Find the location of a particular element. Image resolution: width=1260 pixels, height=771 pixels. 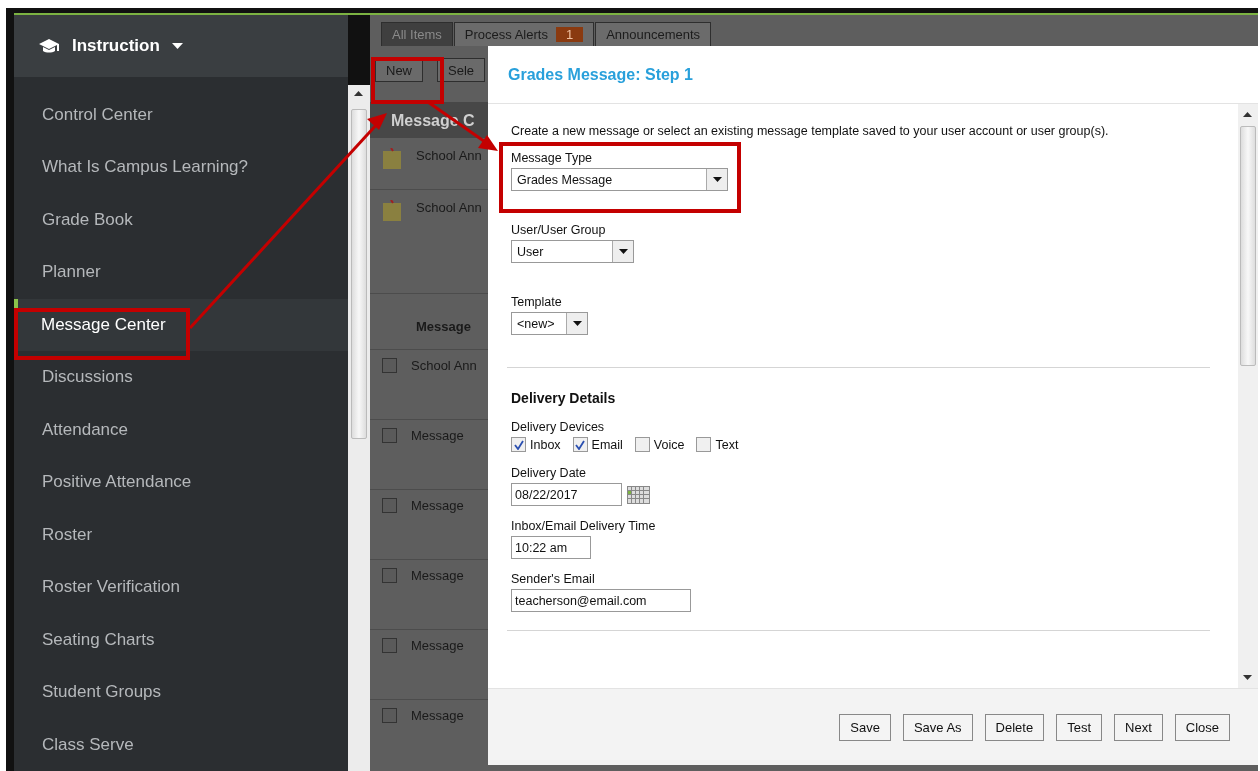

sidebar-item: Roster Verification is located at coordinates (181, 587).